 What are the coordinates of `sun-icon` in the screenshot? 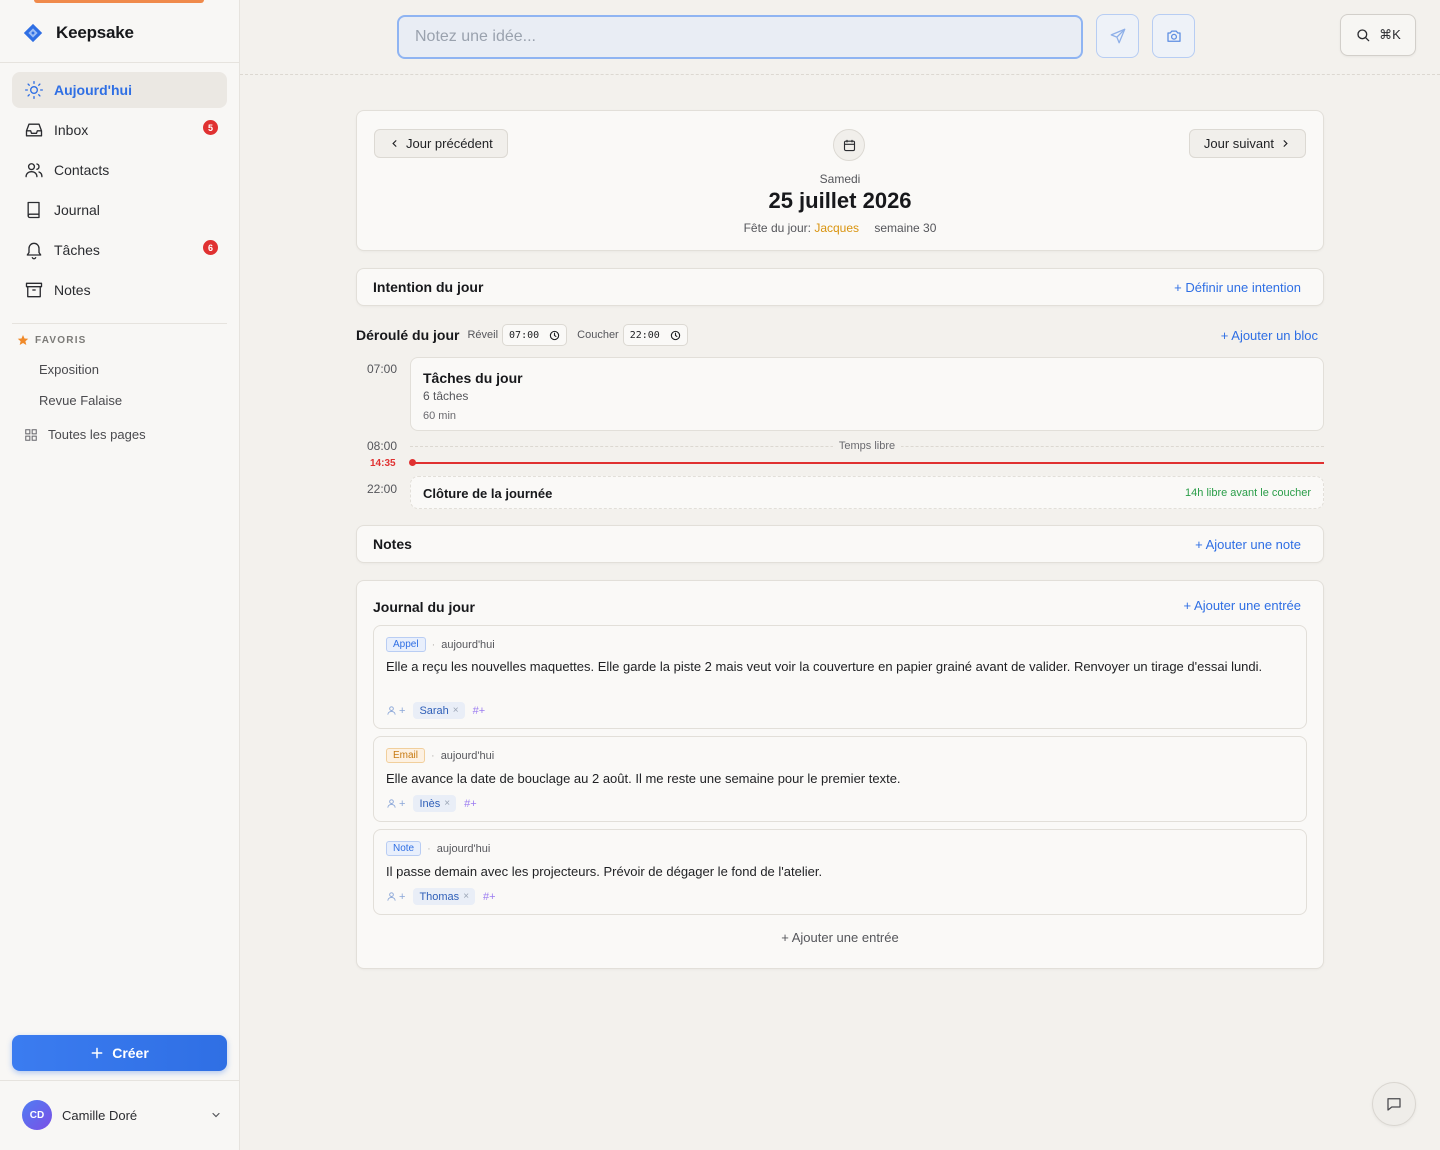 It's located at (34, 90).